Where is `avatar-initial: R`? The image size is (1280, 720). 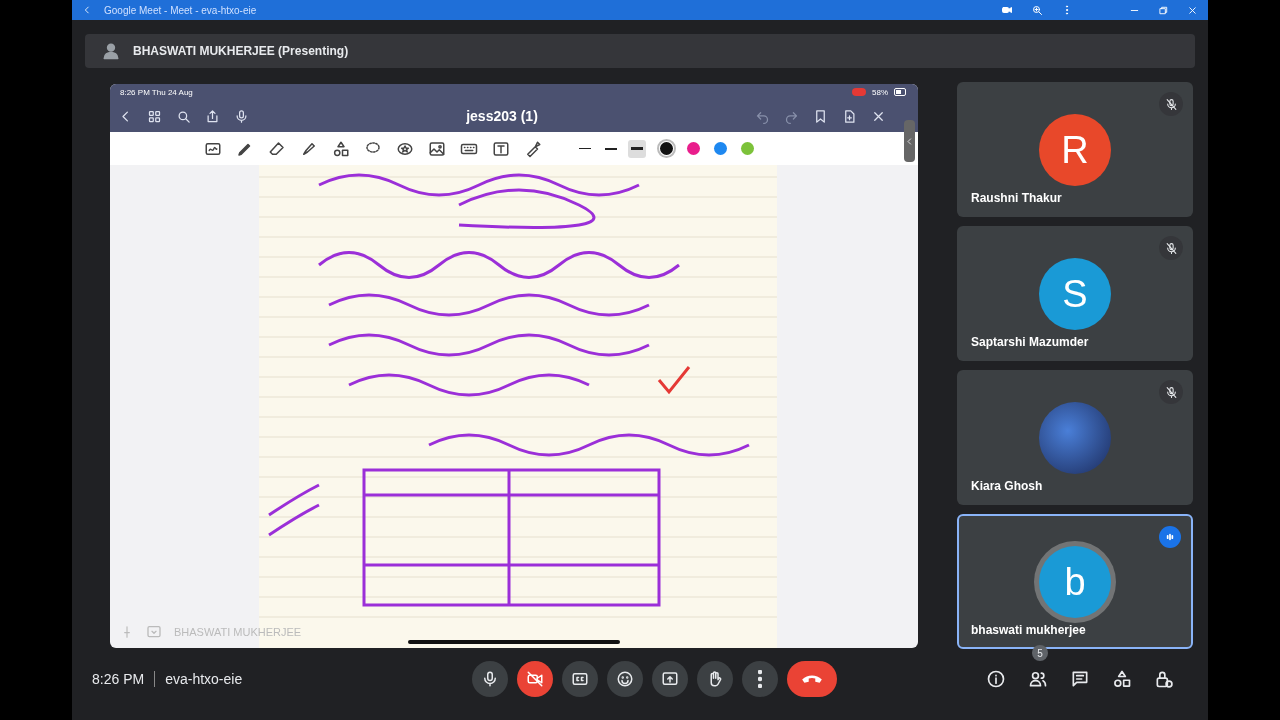 avatar-initial: R is located at coordinates (1075, 150).